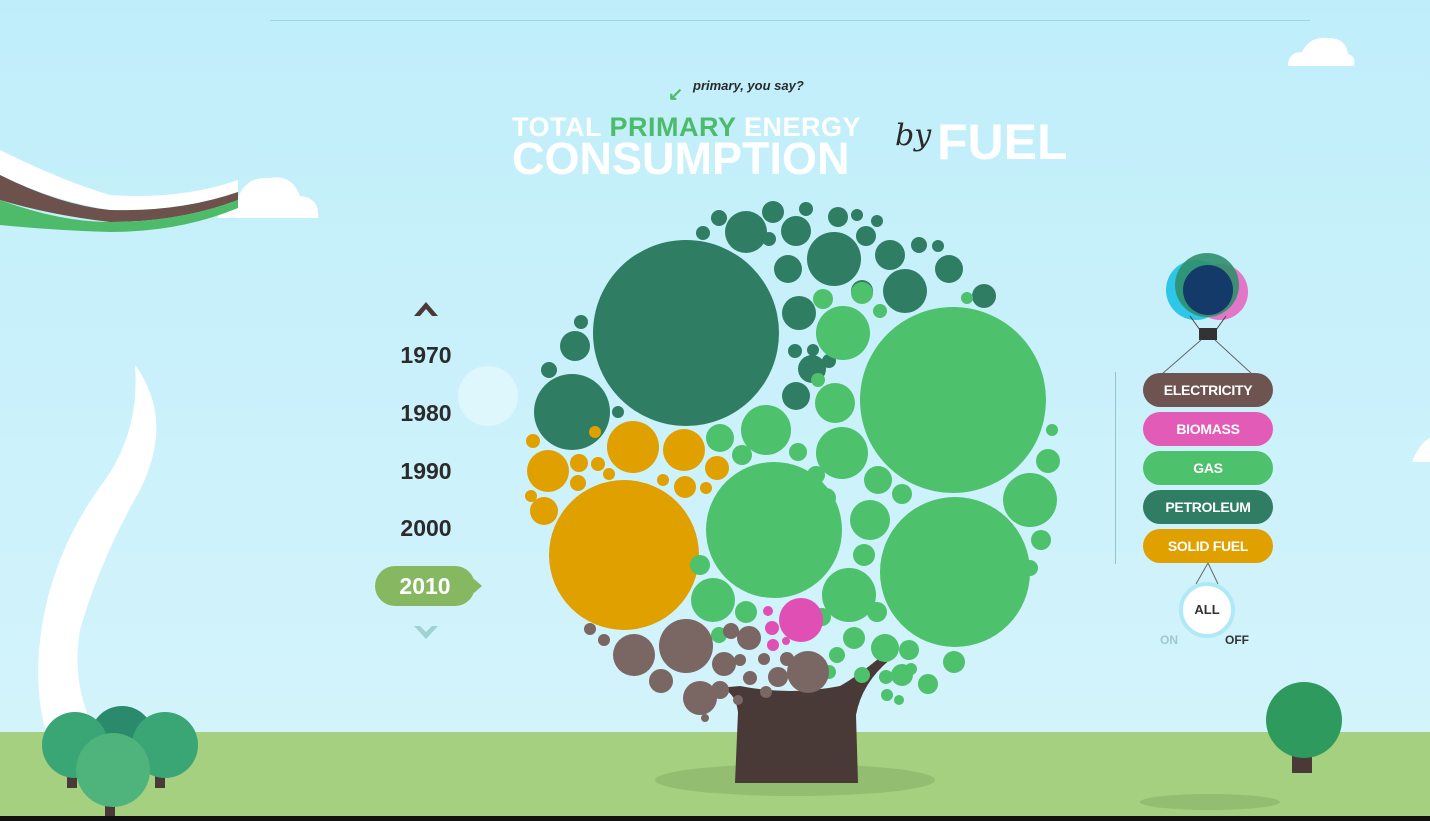 The height and width of the screenshot is (821, 1430). Describe the element at coordinates (1208, 468) in the screenshot. I see `legend-gas: GAS` at that location.